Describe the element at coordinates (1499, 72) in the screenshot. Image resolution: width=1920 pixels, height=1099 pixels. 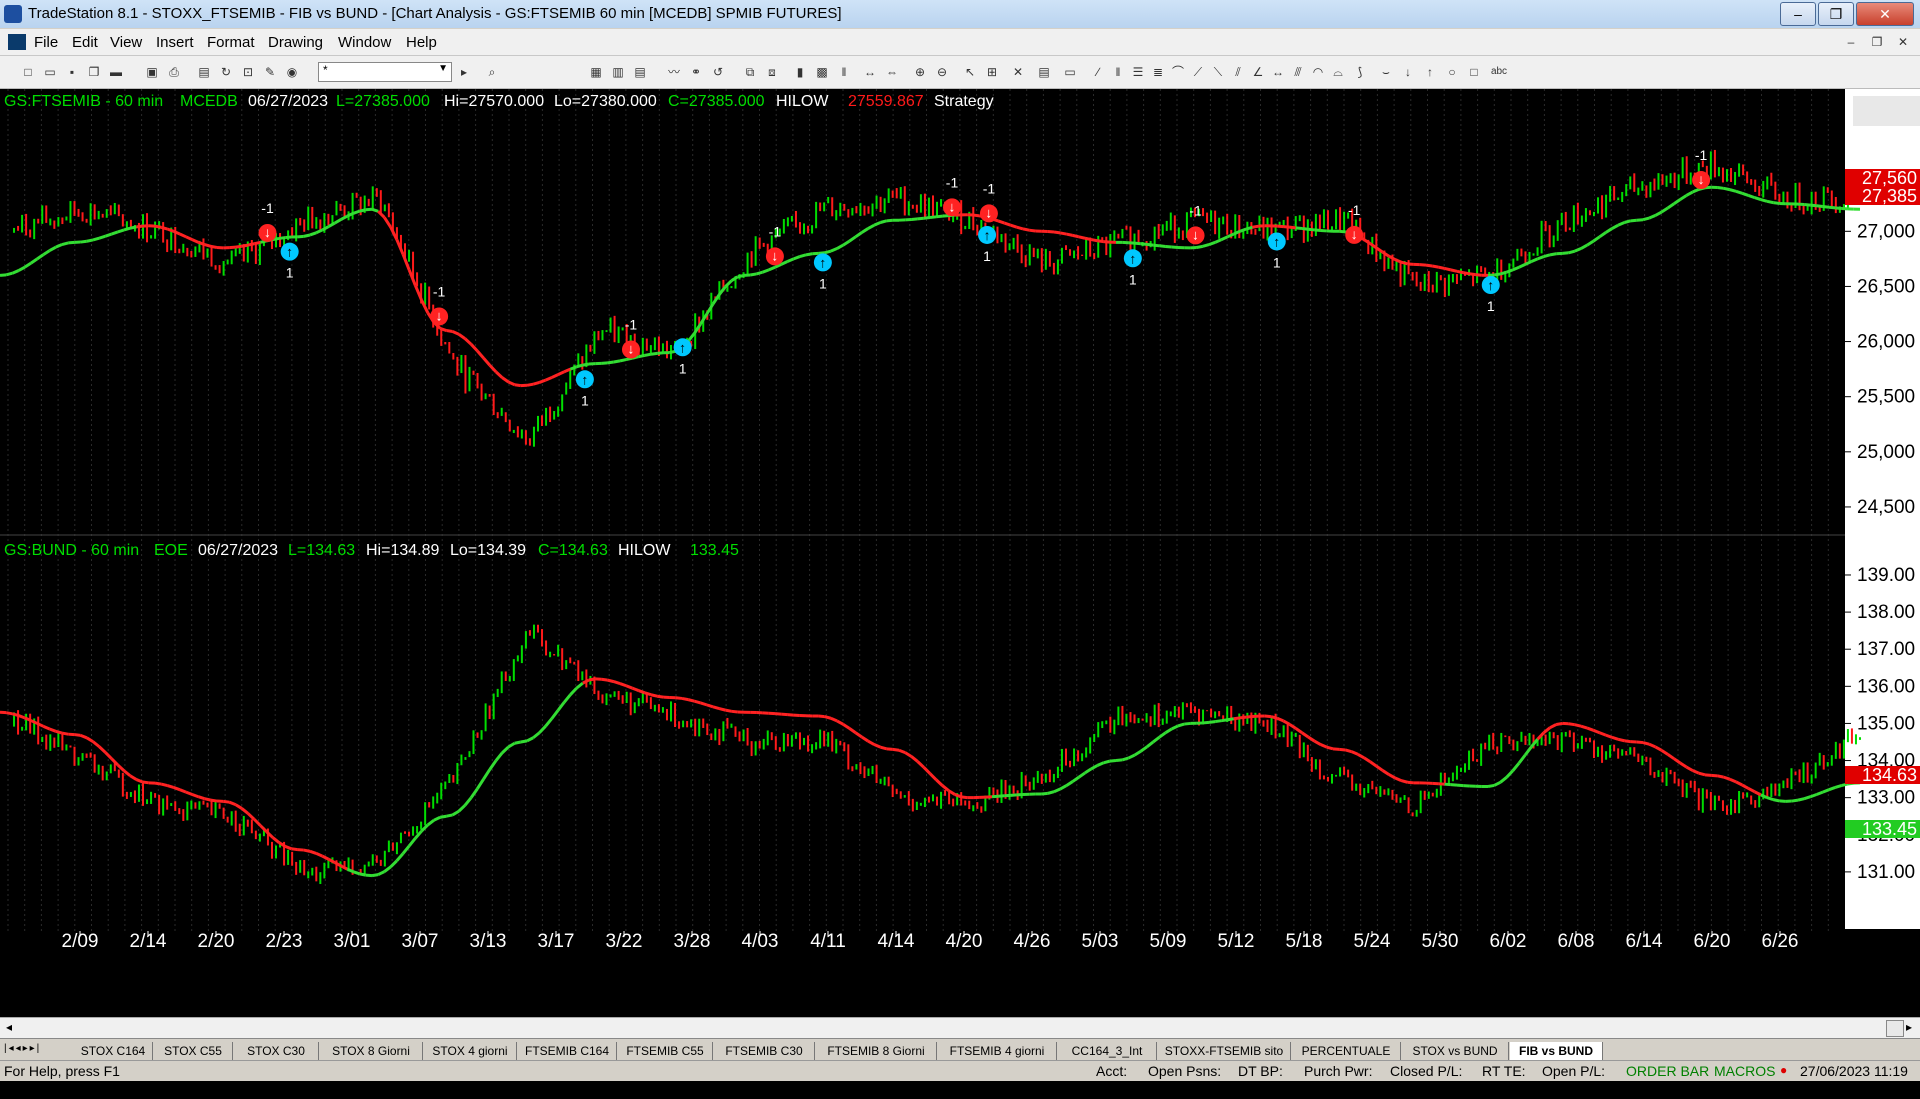
I see `text-tool-icon: abc` at that location.